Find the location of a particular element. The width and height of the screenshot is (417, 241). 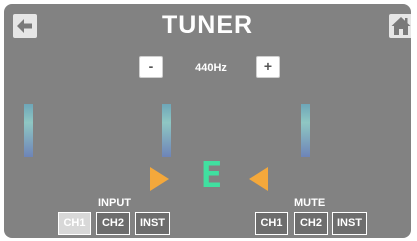

input-ch2-button: CH2 is located at coordinates (113, 223).